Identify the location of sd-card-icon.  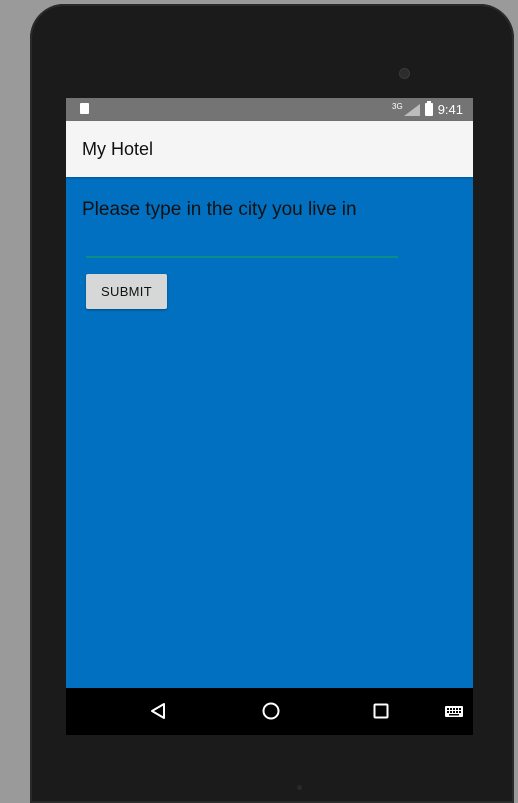
(84, 108).